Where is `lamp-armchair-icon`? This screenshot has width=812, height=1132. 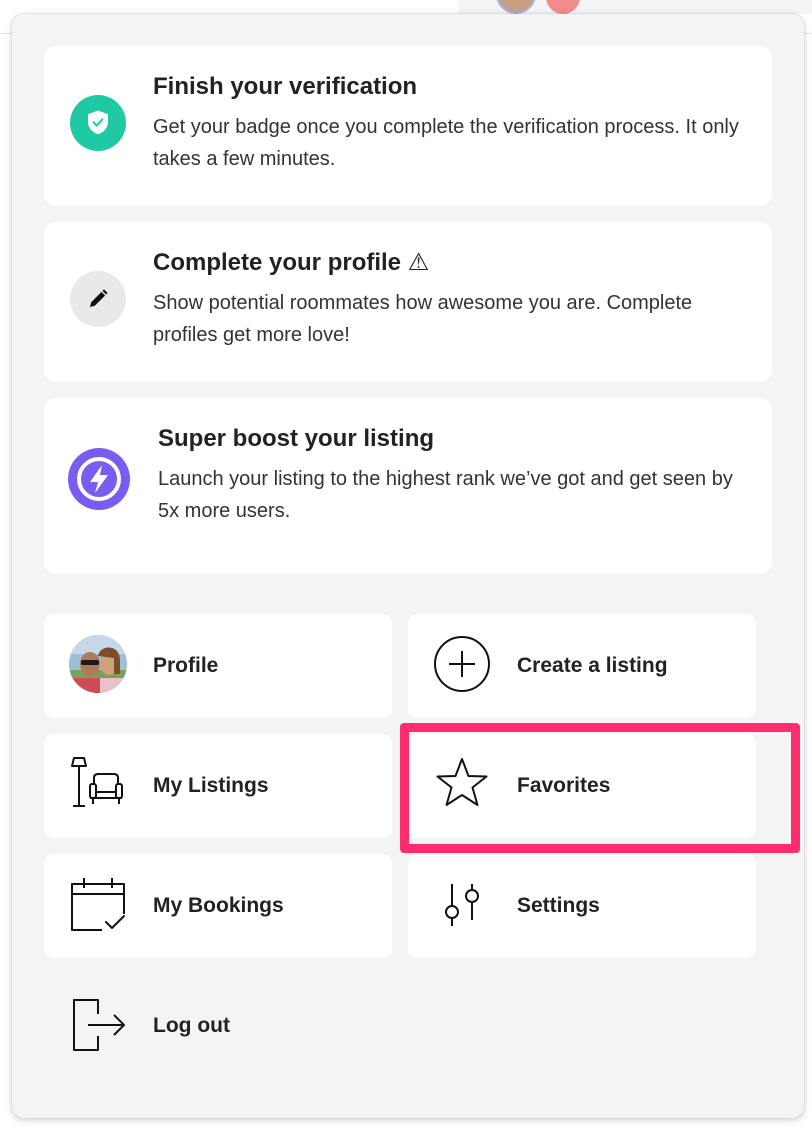 lamp-armchair-icon is located at coordinates (98, 784).